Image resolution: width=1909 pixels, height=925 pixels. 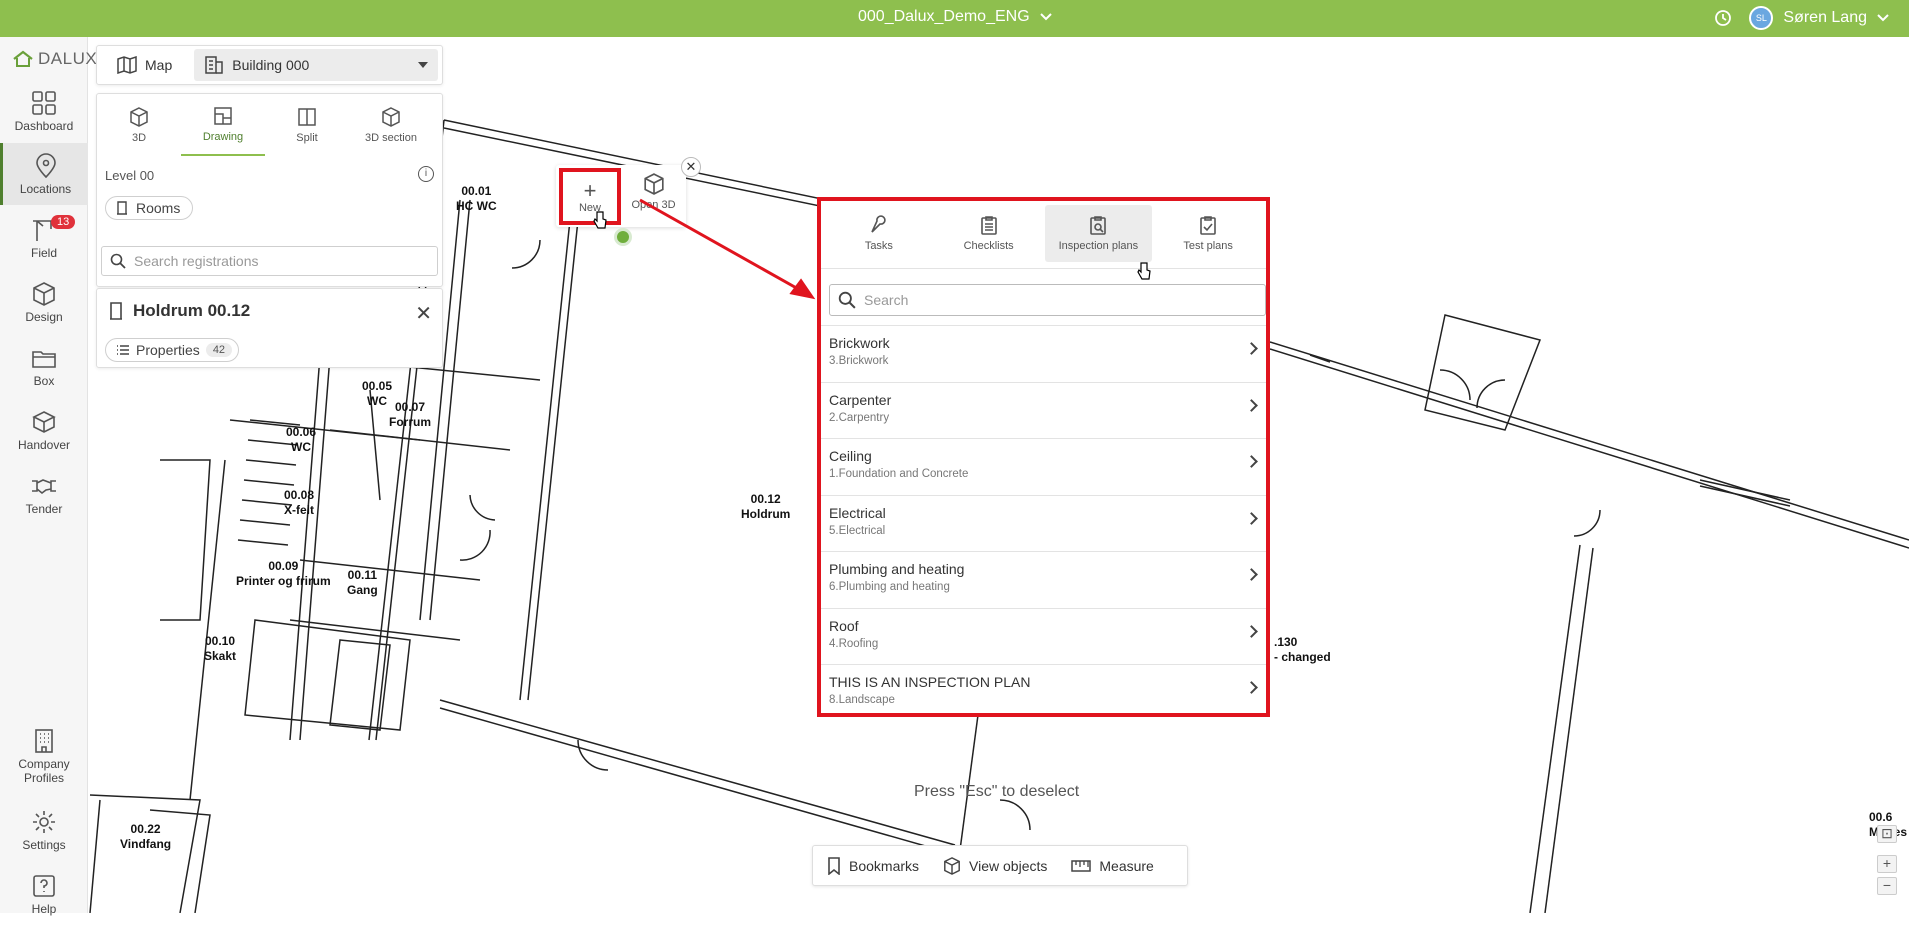 What do you see at coordinates (1723, 18) in the screenshot?
I see `history-icon` at bounding box center [1723, 18].